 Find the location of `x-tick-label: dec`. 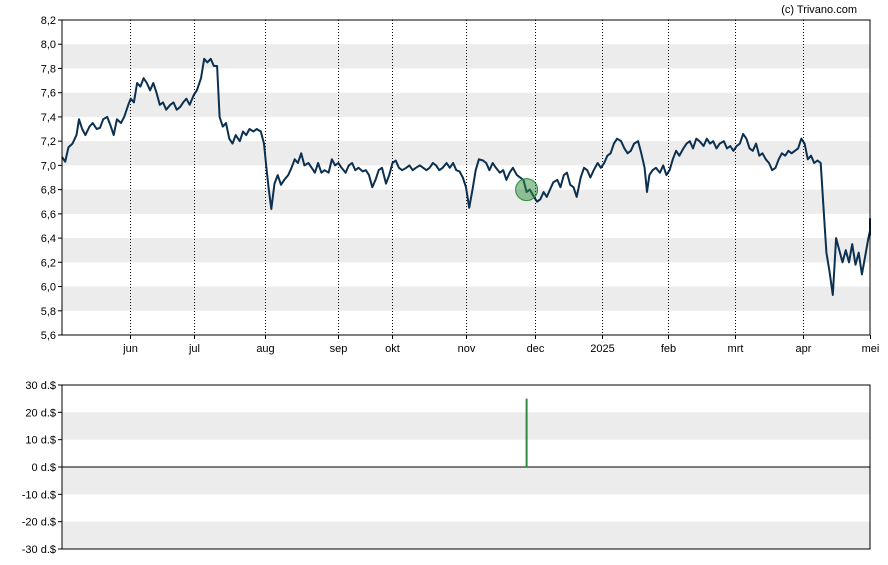

x-tick-label: dec is located at coordinates (536, 349).